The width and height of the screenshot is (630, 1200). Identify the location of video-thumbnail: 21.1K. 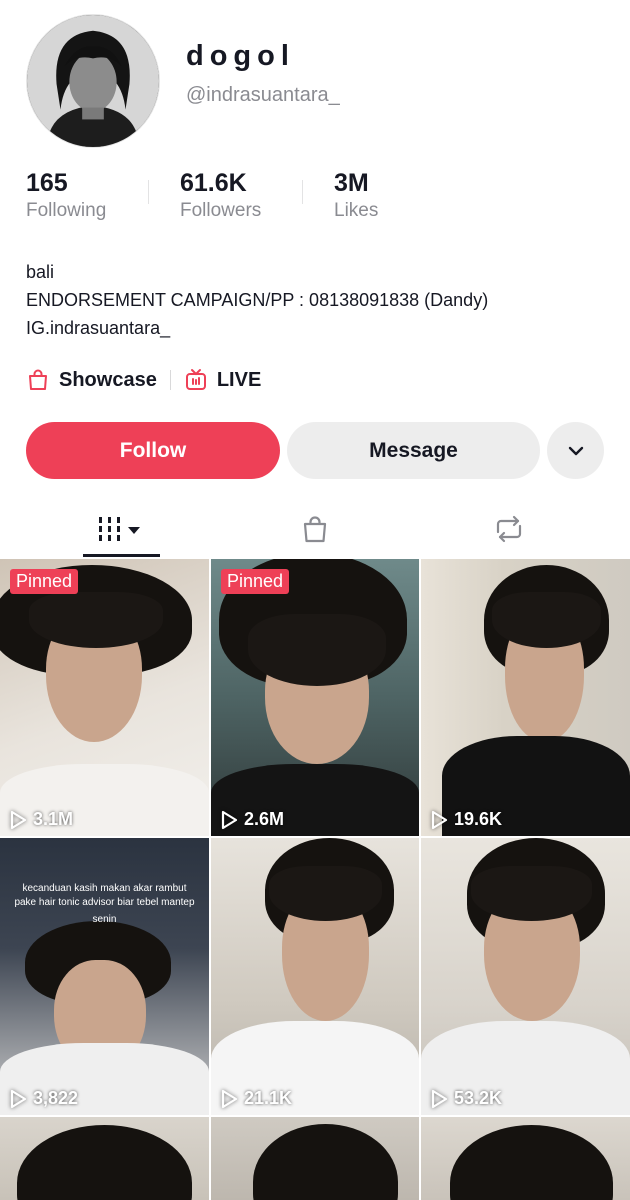
(315, 976).